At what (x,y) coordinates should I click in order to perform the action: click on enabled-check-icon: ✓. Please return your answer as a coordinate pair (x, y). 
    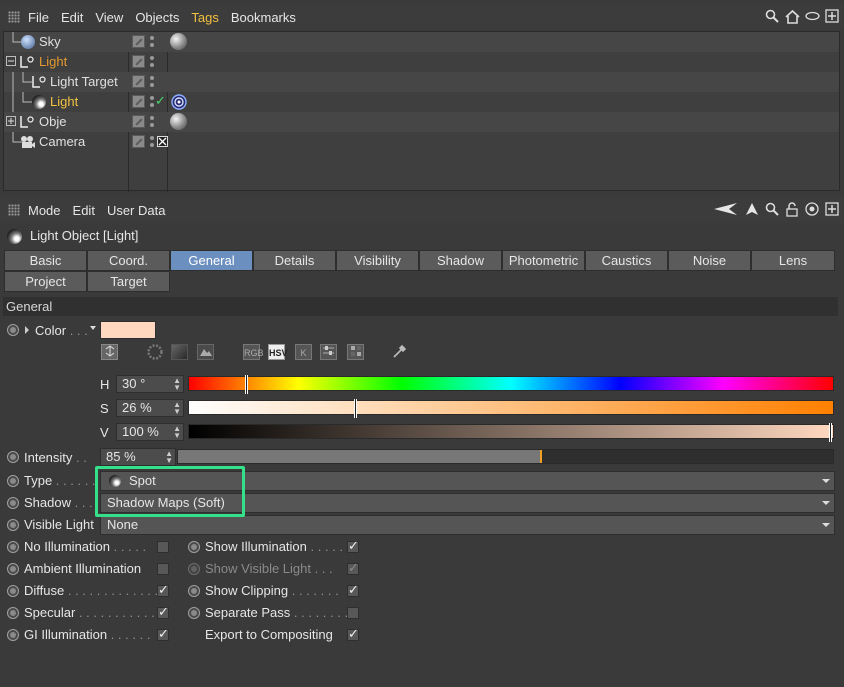
    Looking at the image, I should click on (160, 101).